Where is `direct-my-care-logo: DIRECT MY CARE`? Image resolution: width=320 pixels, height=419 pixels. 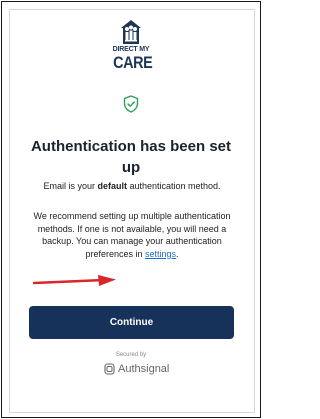
direct-my-care-logo: DIRECT MY CARE is located at coordinates (131, 51).